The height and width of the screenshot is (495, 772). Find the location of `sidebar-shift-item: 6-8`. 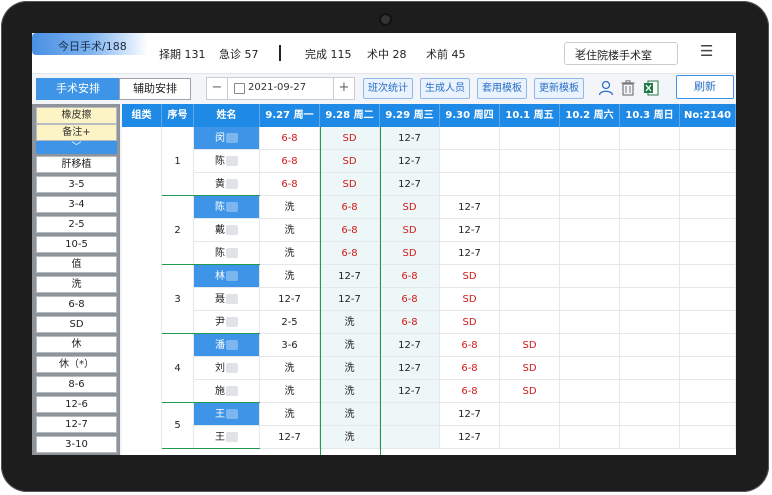

sidebar-shift-item: 6-8 is located at coordinates (76, 304).